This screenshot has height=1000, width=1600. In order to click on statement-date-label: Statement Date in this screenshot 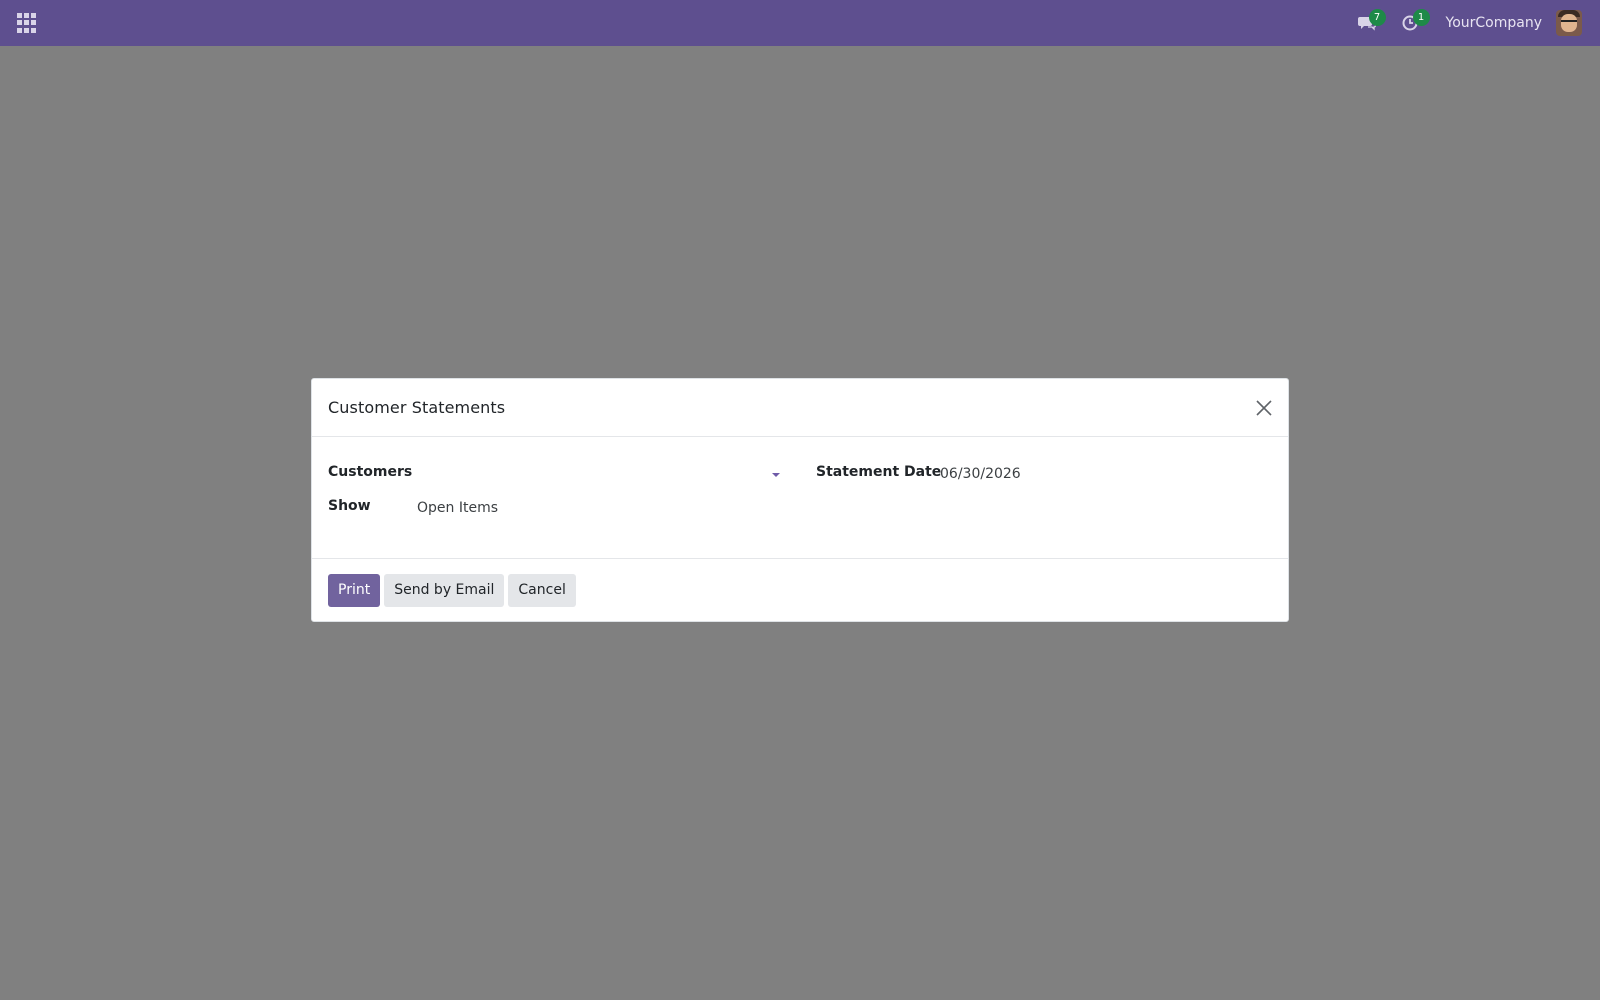, I will do `click(879, 472)`.